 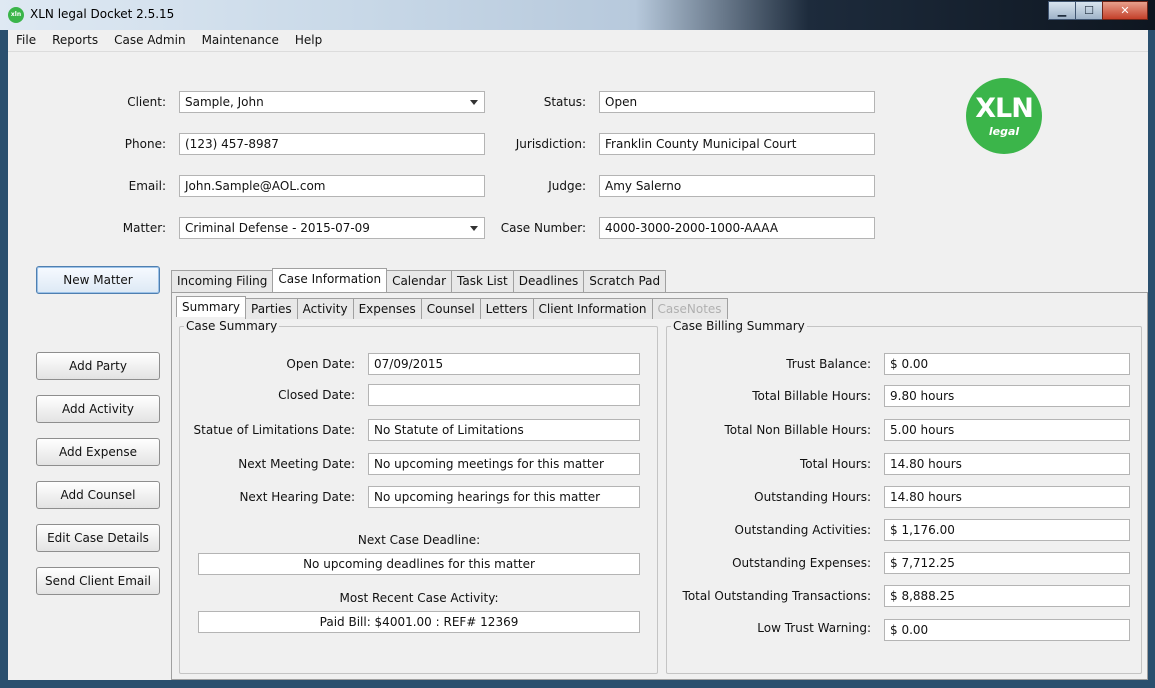 What do you see at coordinates (776, 596) in the screenshot?
I see `total-outstanding-transactions-label: Total Outstanding Transactions:` at bounding box center [776, 596].